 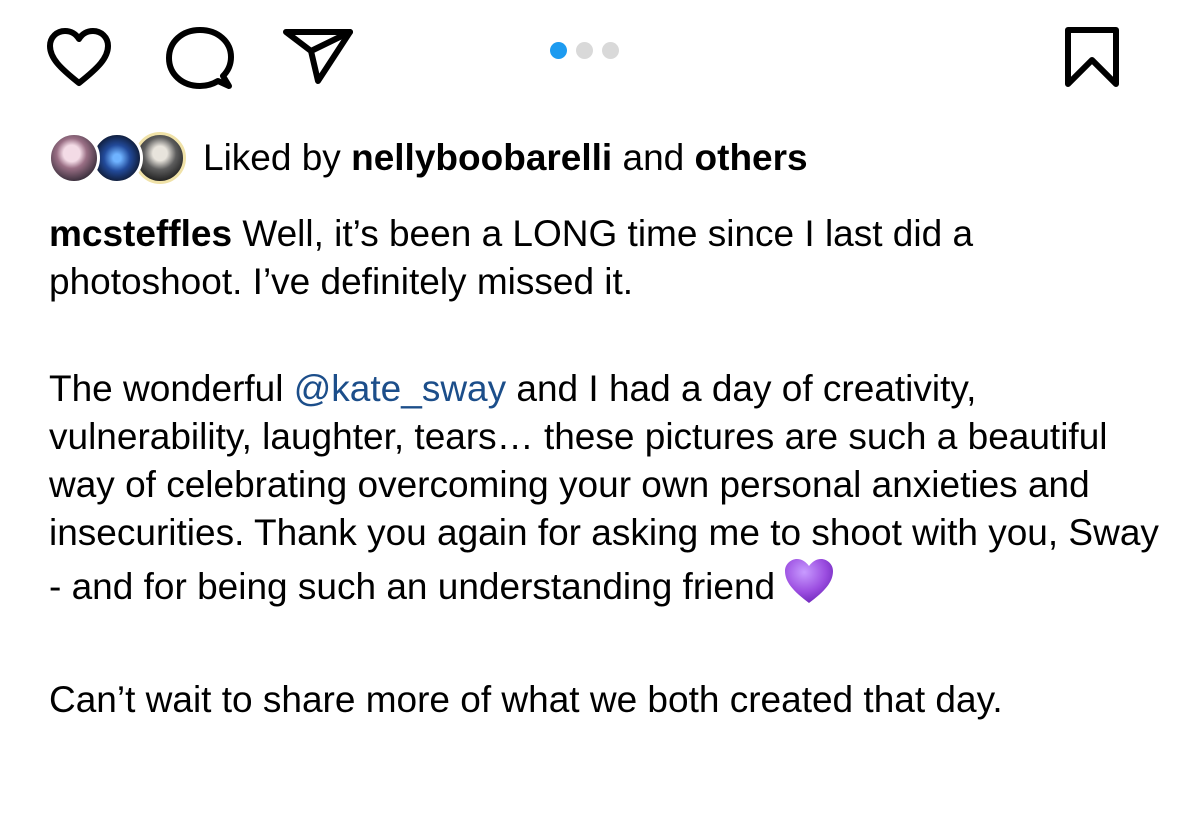 What do you see at coordinates (558, 50) in the screenshot?
I see `carousel-dot-active` at bounding box center [558, 50].